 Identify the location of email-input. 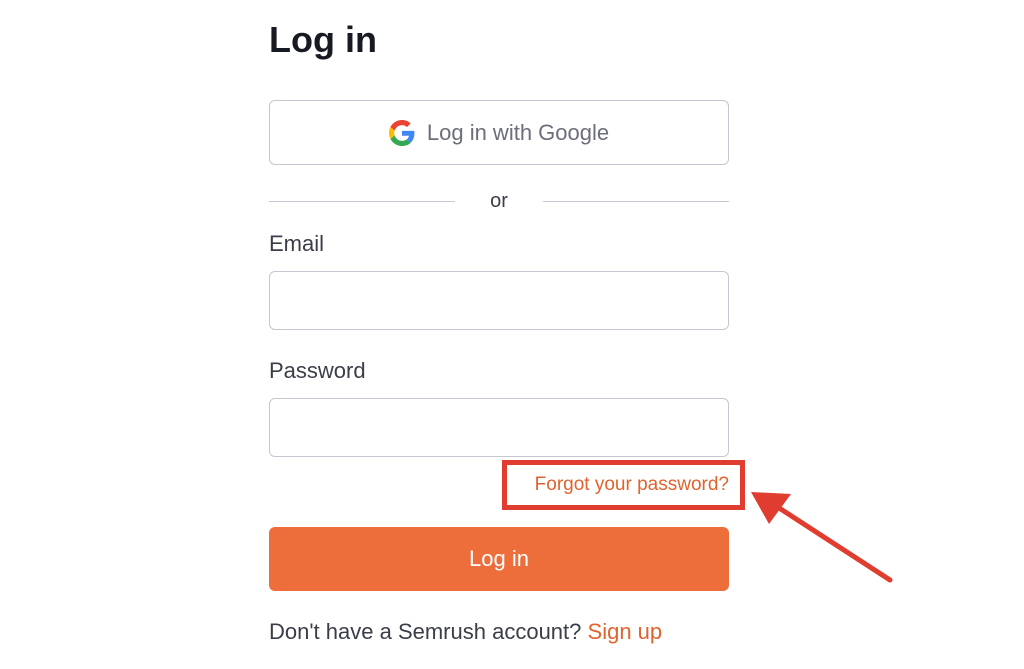
(499, 300).